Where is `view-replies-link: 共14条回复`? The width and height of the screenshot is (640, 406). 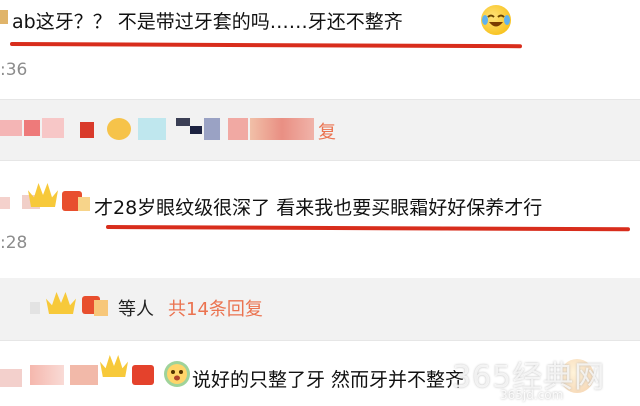
view-replies-link: 共14条回复 is located at coordinates (215, 308).